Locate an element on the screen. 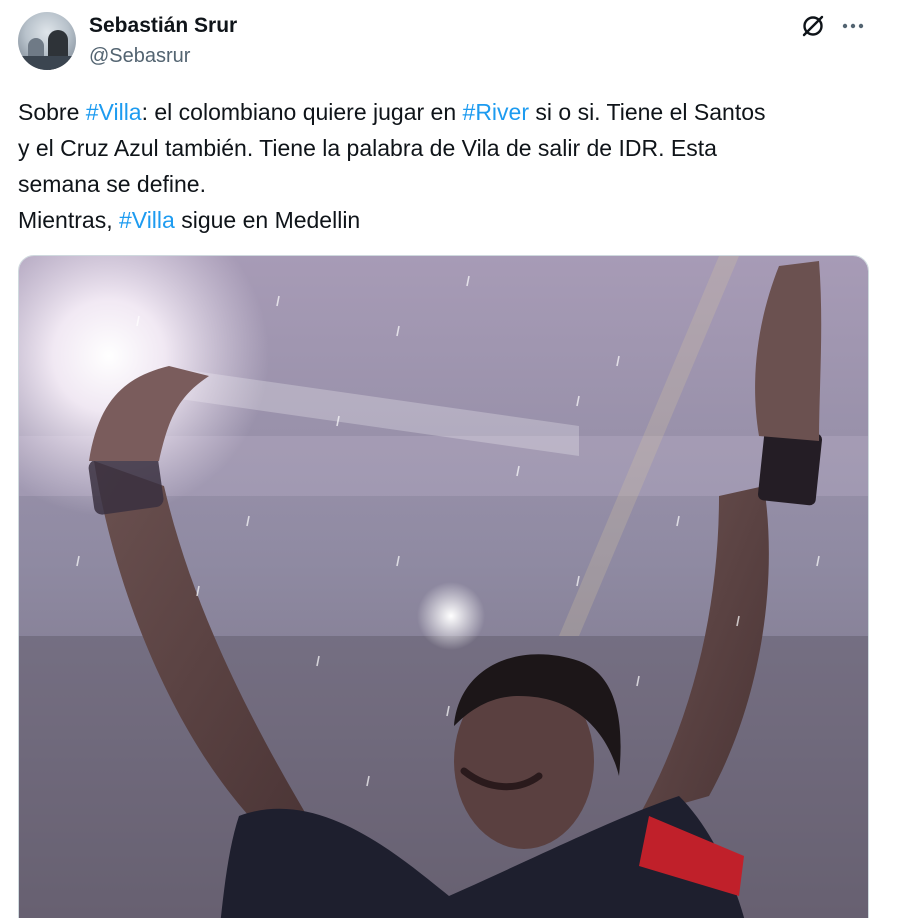  author-handle: @Sebasrur is located at coordinates (139, 56).